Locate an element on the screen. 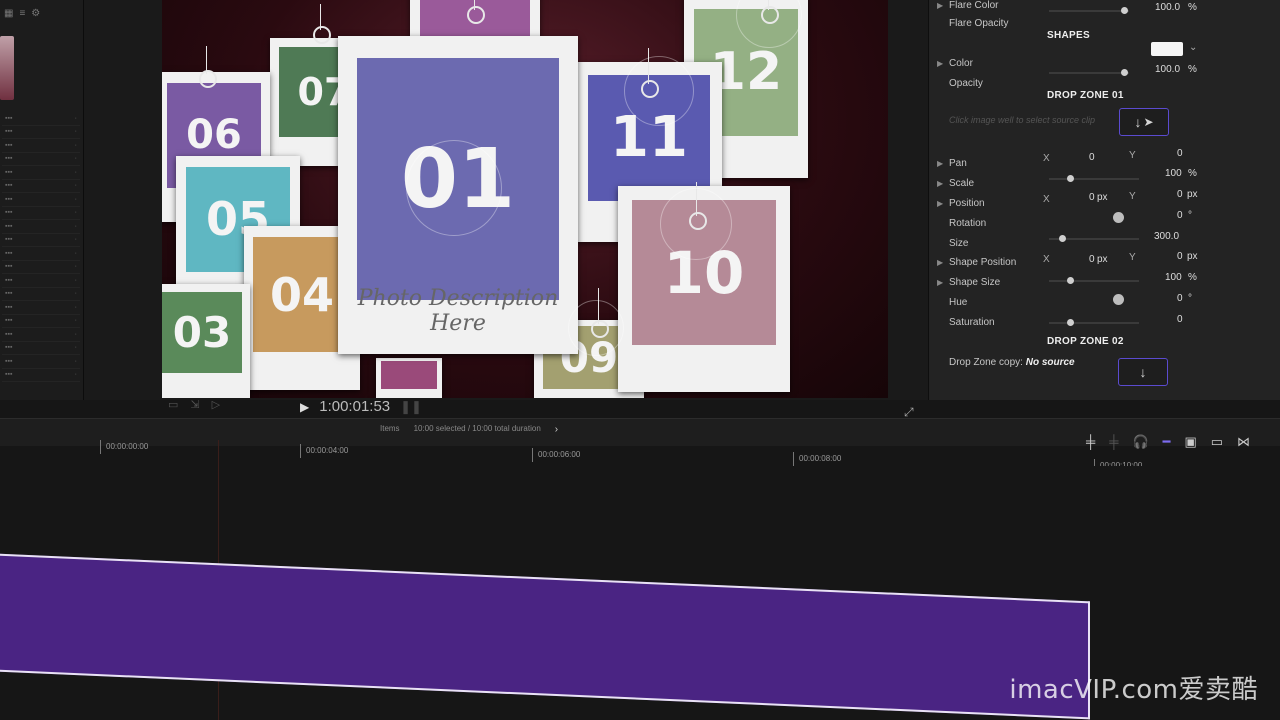  param-label: Rotation is located at coordinates (968, 223).